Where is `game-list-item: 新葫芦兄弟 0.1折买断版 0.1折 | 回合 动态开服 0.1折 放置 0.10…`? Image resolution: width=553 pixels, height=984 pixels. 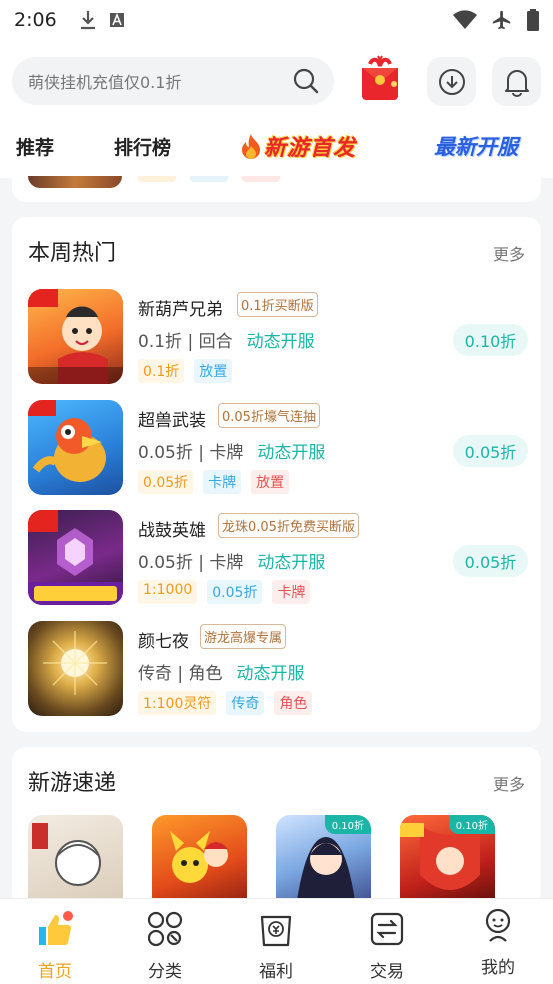 game-list-item: 新葫芦兄弟 0.1折买断版 0.1折 | 回合 动态开服 0.1折 放置 0.10… is located at coordinates (278, 339).